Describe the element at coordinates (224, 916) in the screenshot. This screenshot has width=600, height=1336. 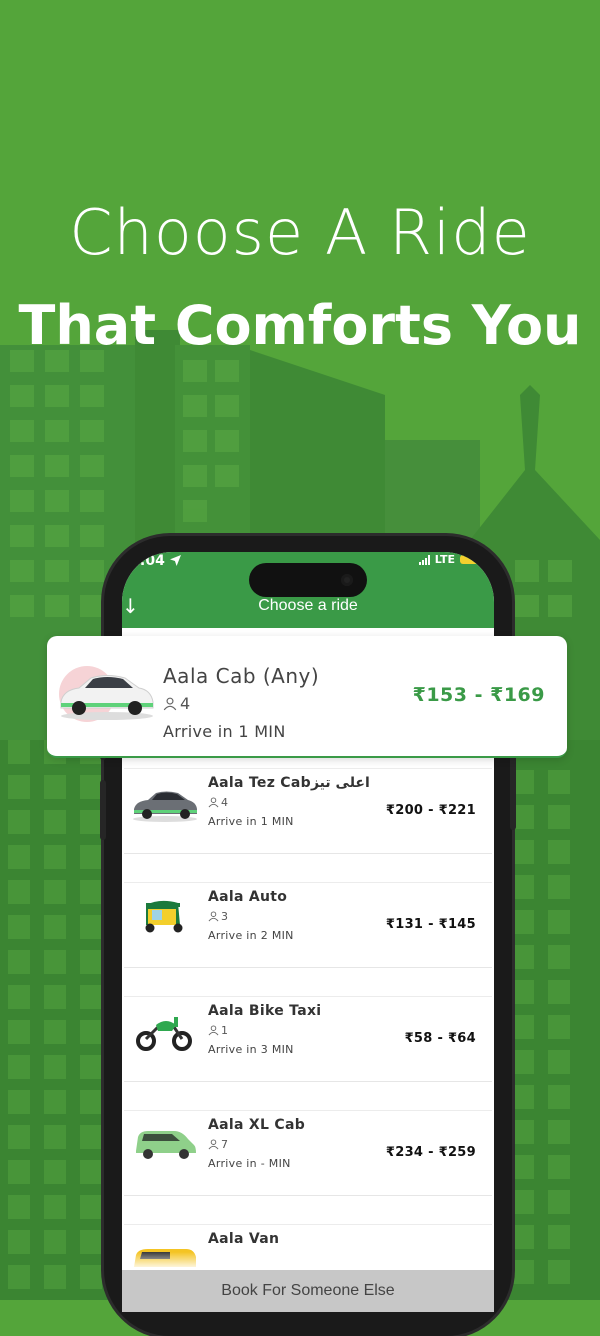
I see `ride-seats-count: 3` at that location.